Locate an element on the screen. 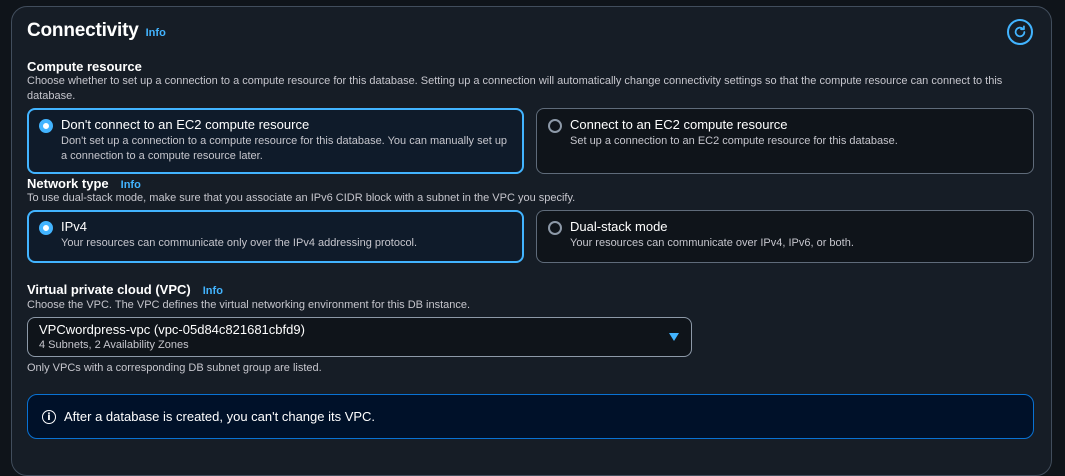  section-title: Connectivity is located at coordinates (83, 30).